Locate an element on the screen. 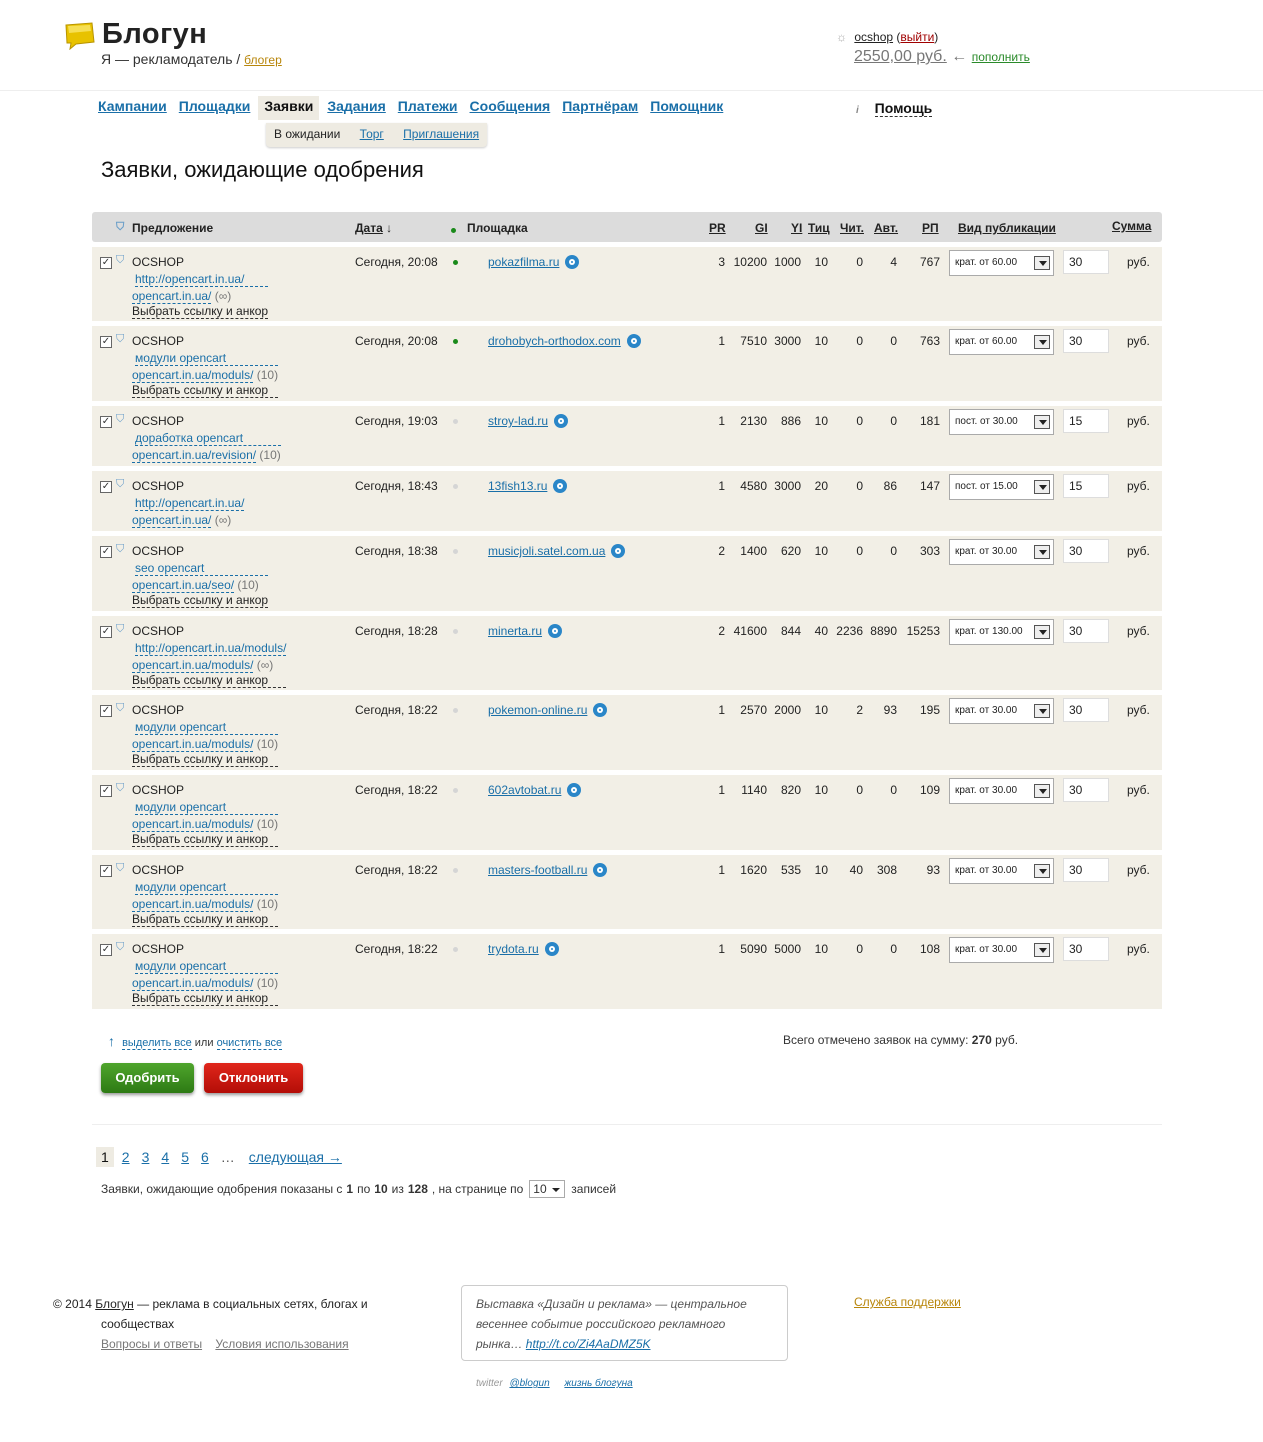 This screenshot has height=1442, width=1263. site-link: stroy-lad.ru is located at coordinates (518, 421).